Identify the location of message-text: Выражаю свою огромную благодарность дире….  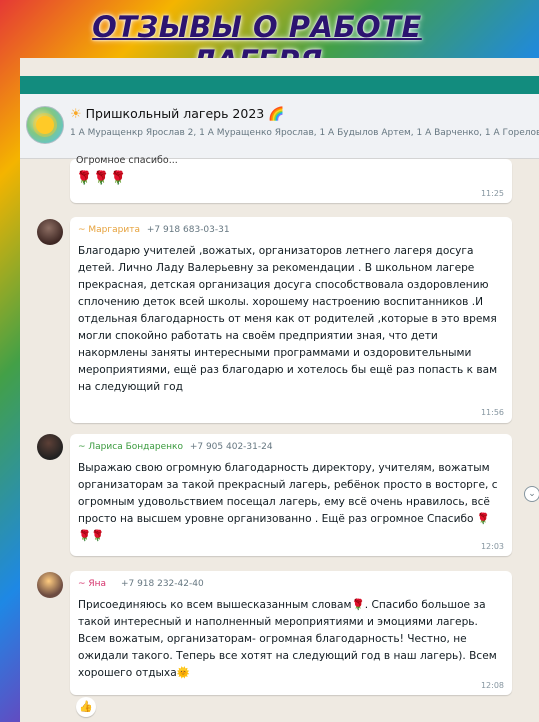
(288, 493).